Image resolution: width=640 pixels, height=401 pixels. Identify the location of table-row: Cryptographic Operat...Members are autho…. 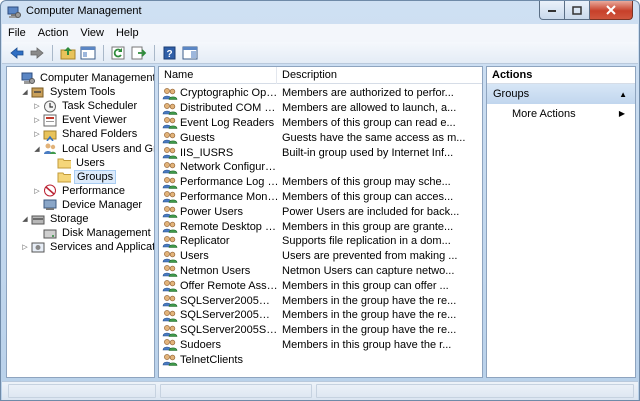
(320, 93).